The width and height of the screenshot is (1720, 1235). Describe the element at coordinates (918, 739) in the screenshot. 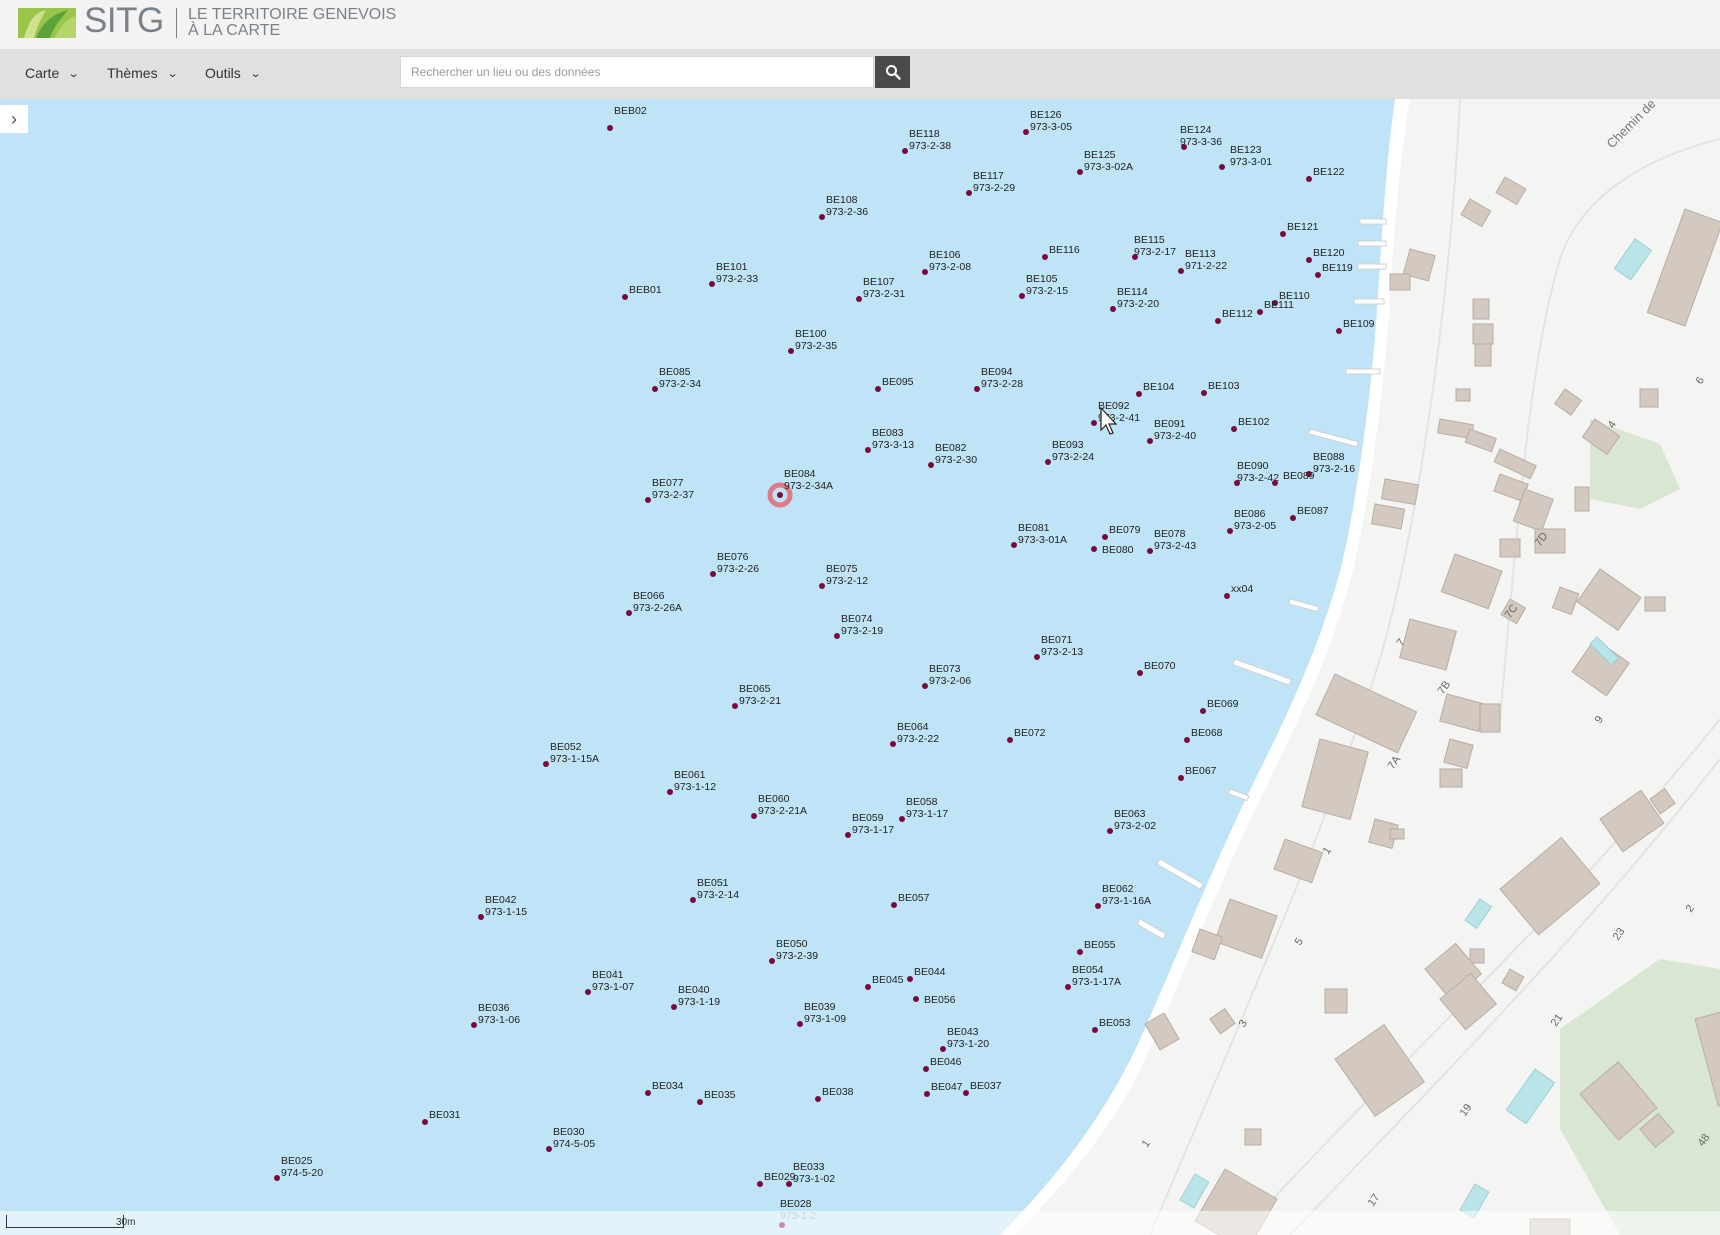

I see `point-code-label: 973-2-22` at that location.